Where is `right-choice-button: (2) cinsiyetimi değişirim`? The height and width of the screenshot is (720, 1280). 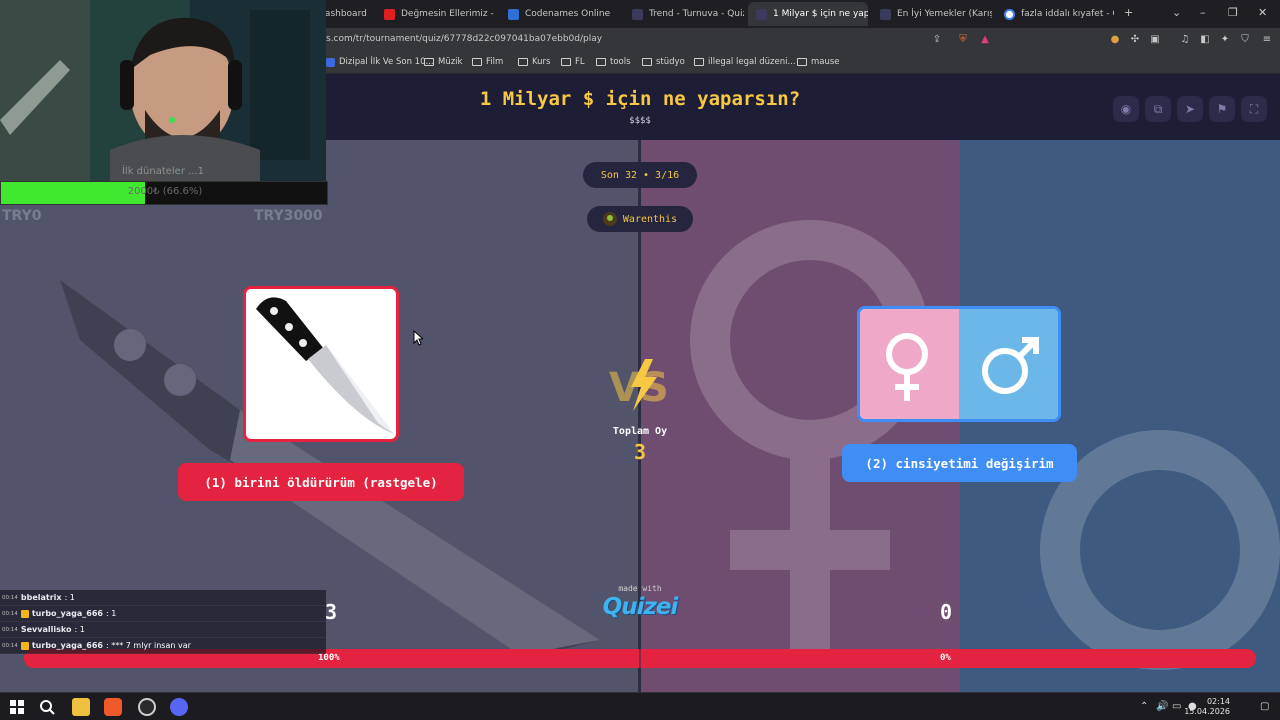
right-choice-button: (2) cinsiyetimi değişirim is located at coordinates (959, 463).